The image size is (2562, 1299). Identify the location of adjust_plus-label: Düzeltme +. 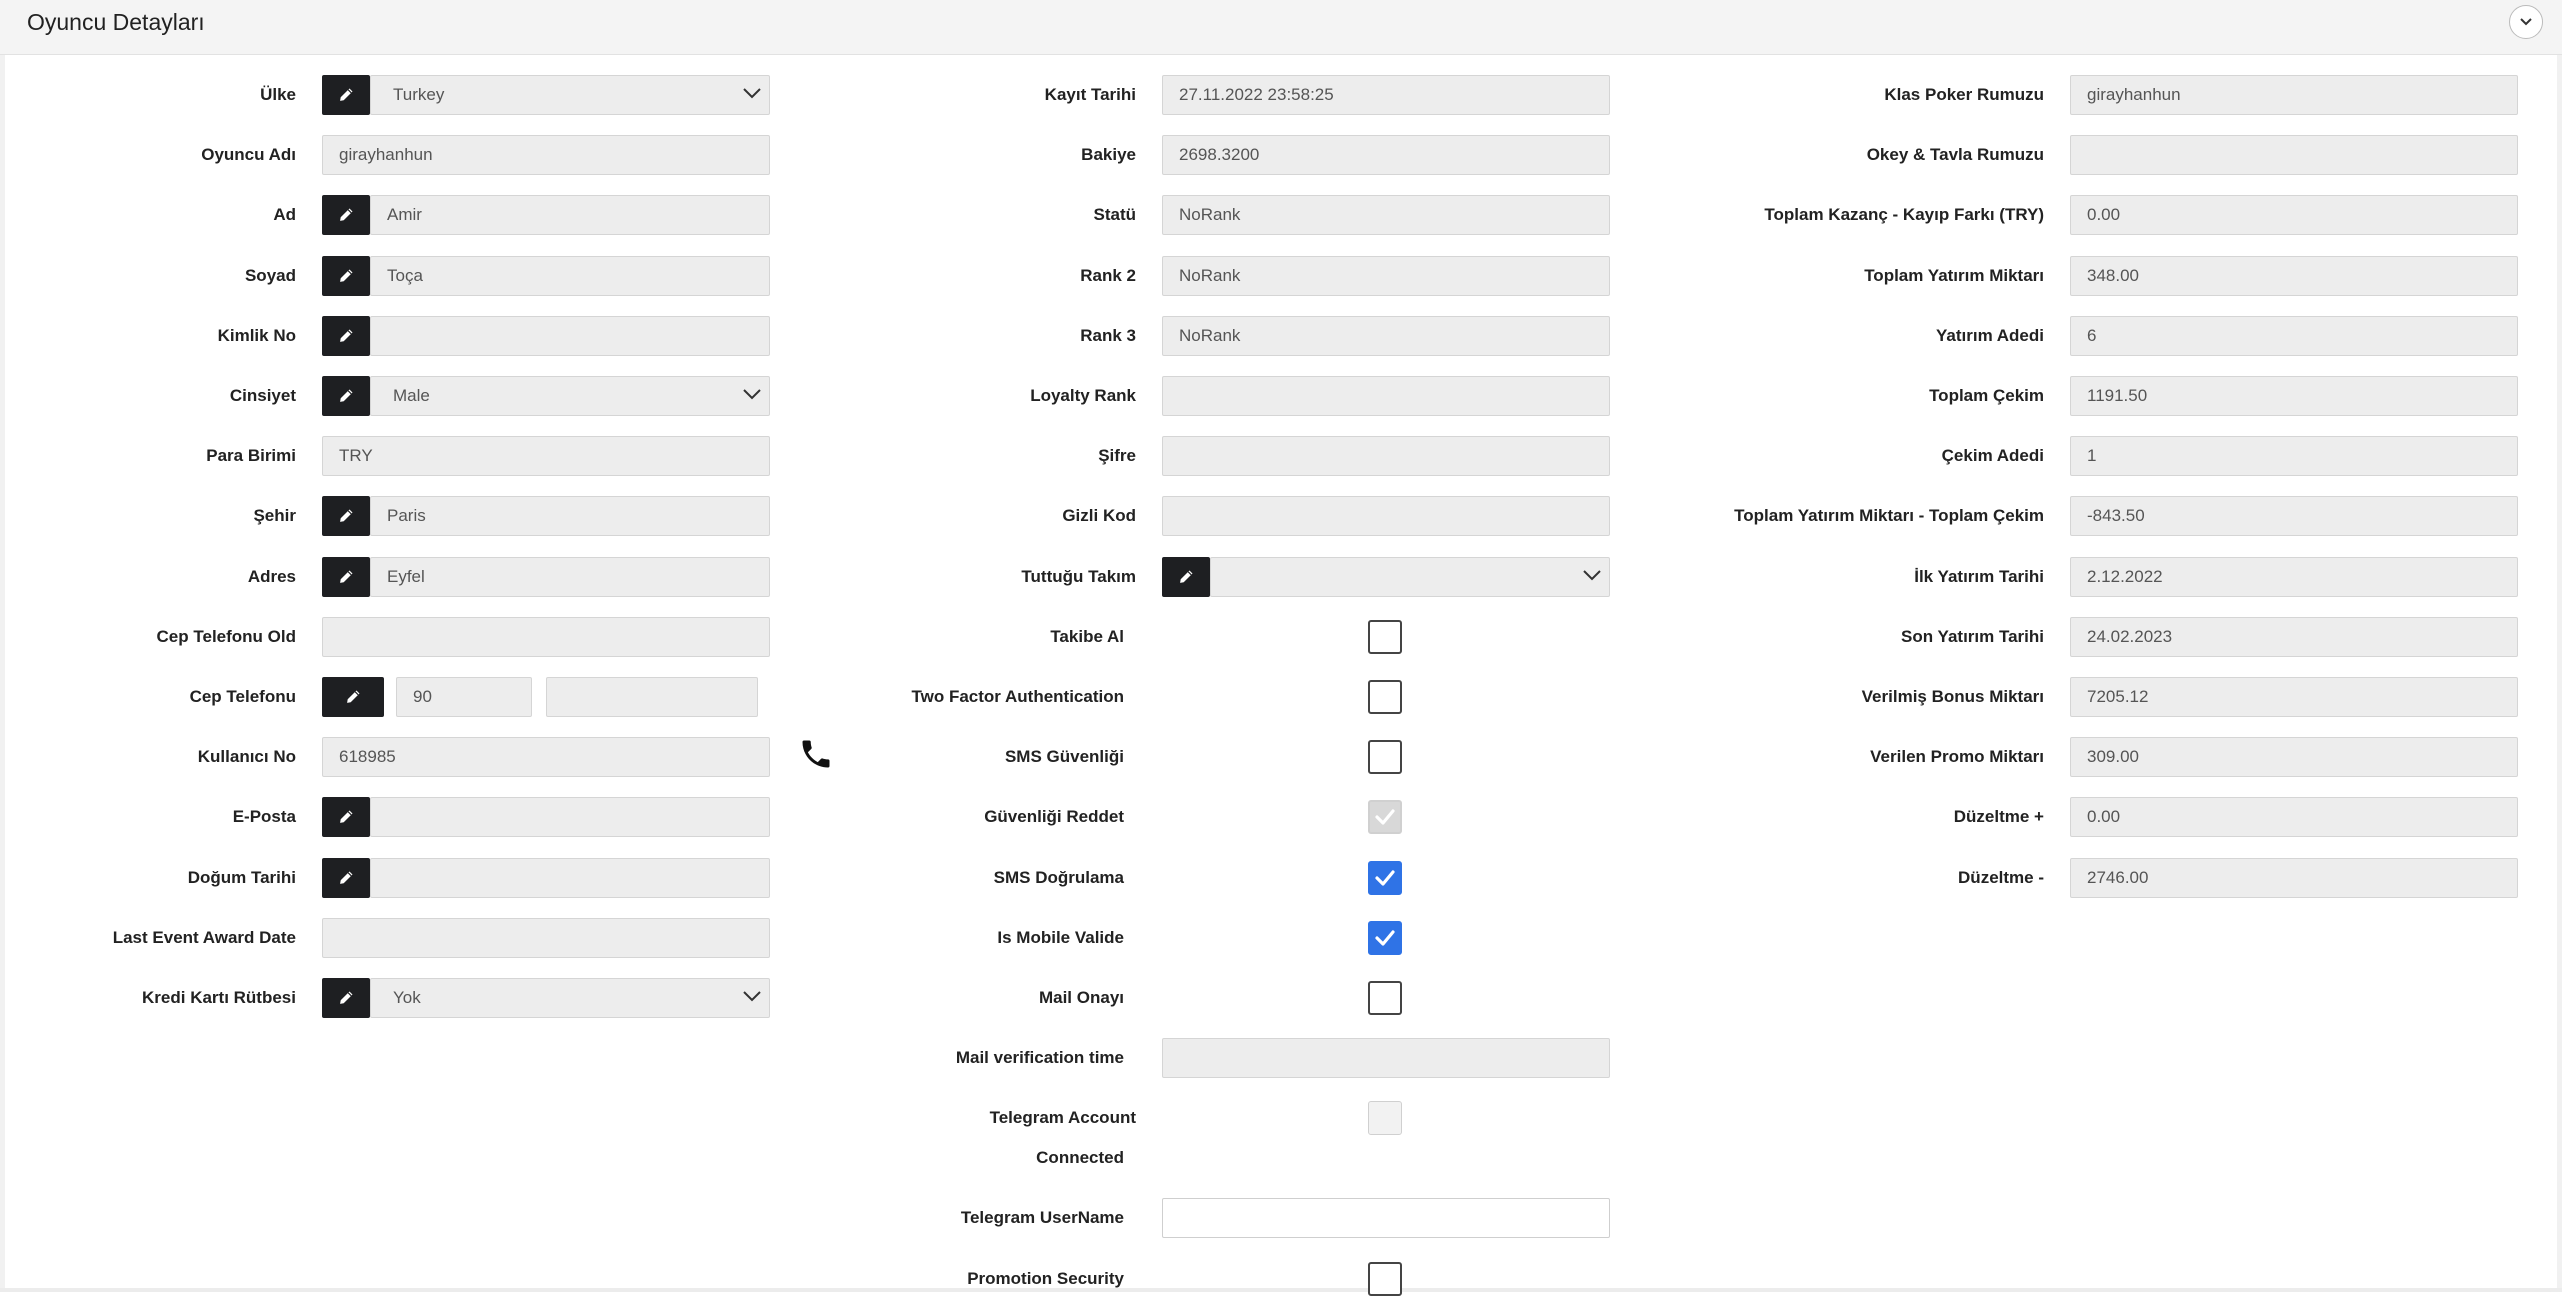
(1998, 817).